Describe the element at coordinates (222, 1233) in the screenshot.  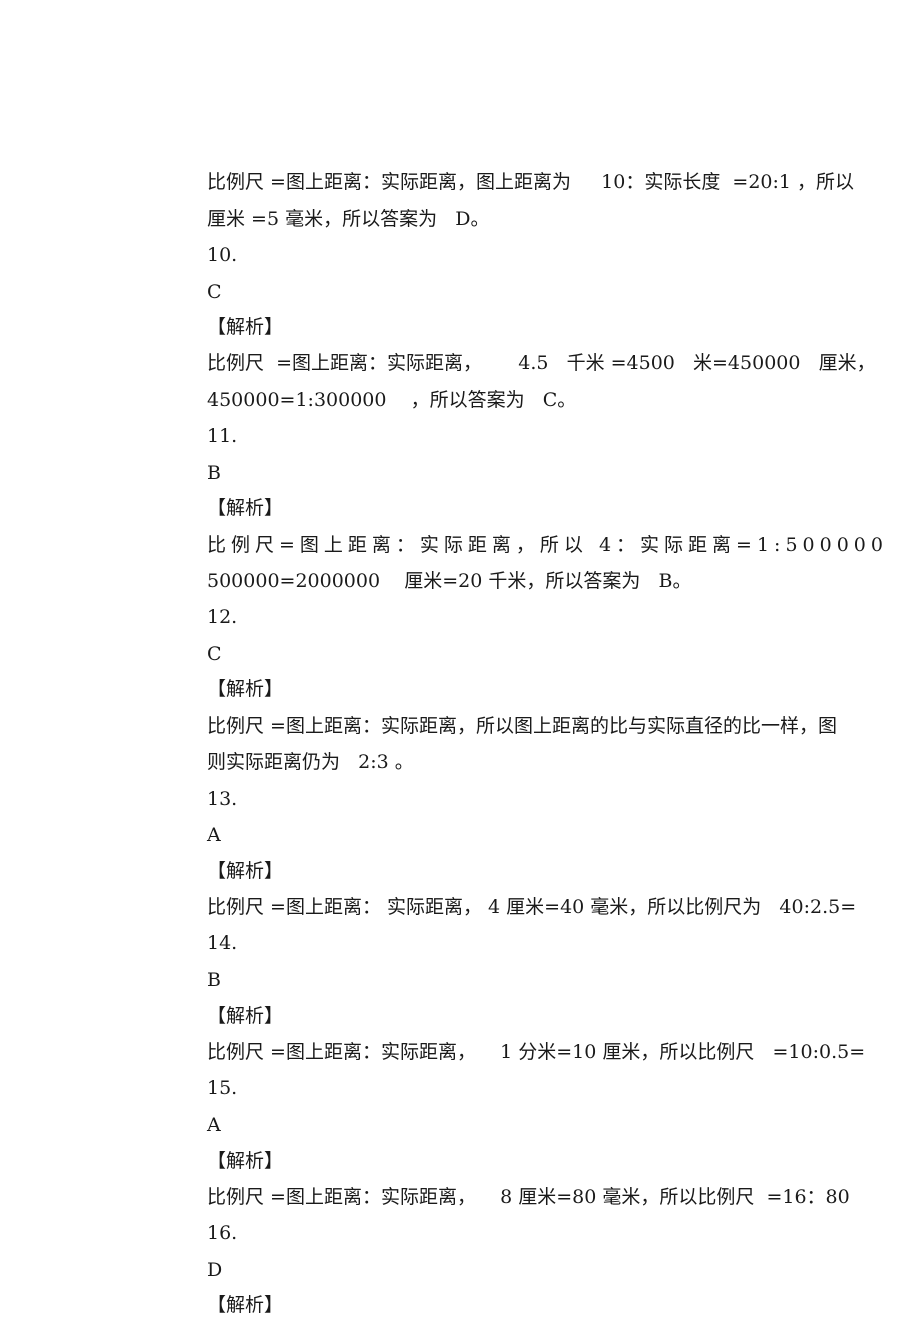
I see `question-number: 16.` at that location.